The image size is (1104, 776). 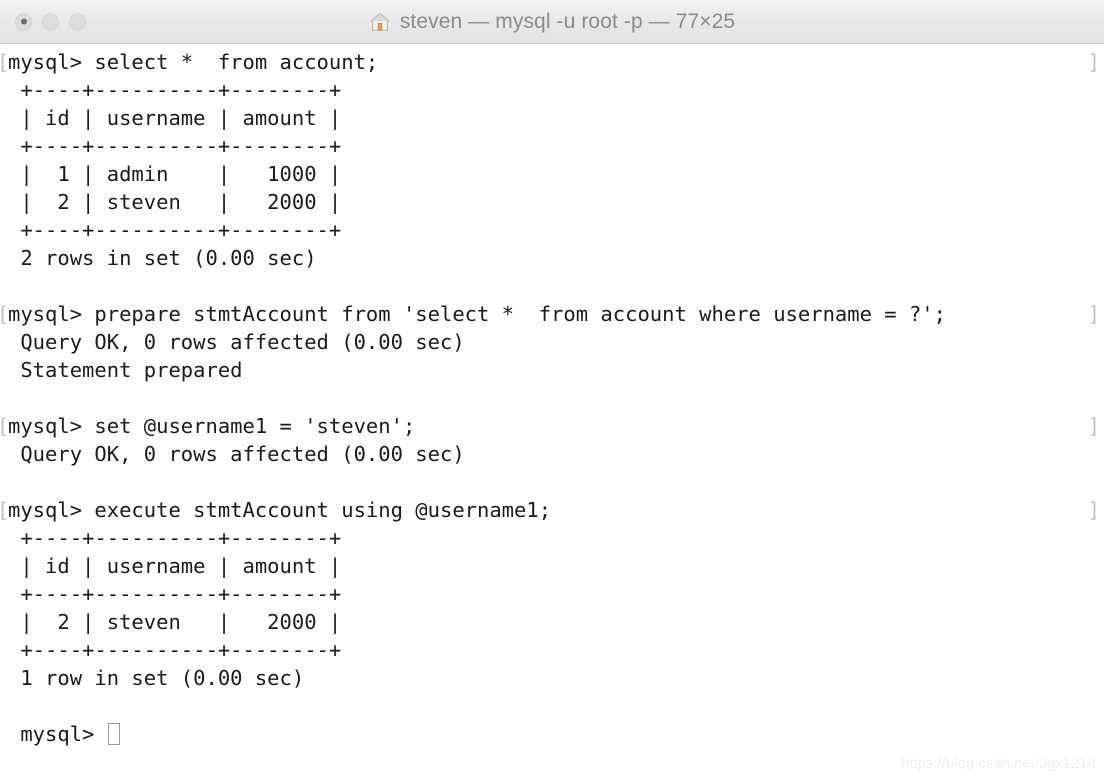 What do you see at coordinates (193, 62) in the screenshot?
I see `terminal-line-text: mysql> select * from account;` at bounding box center [193, 62].